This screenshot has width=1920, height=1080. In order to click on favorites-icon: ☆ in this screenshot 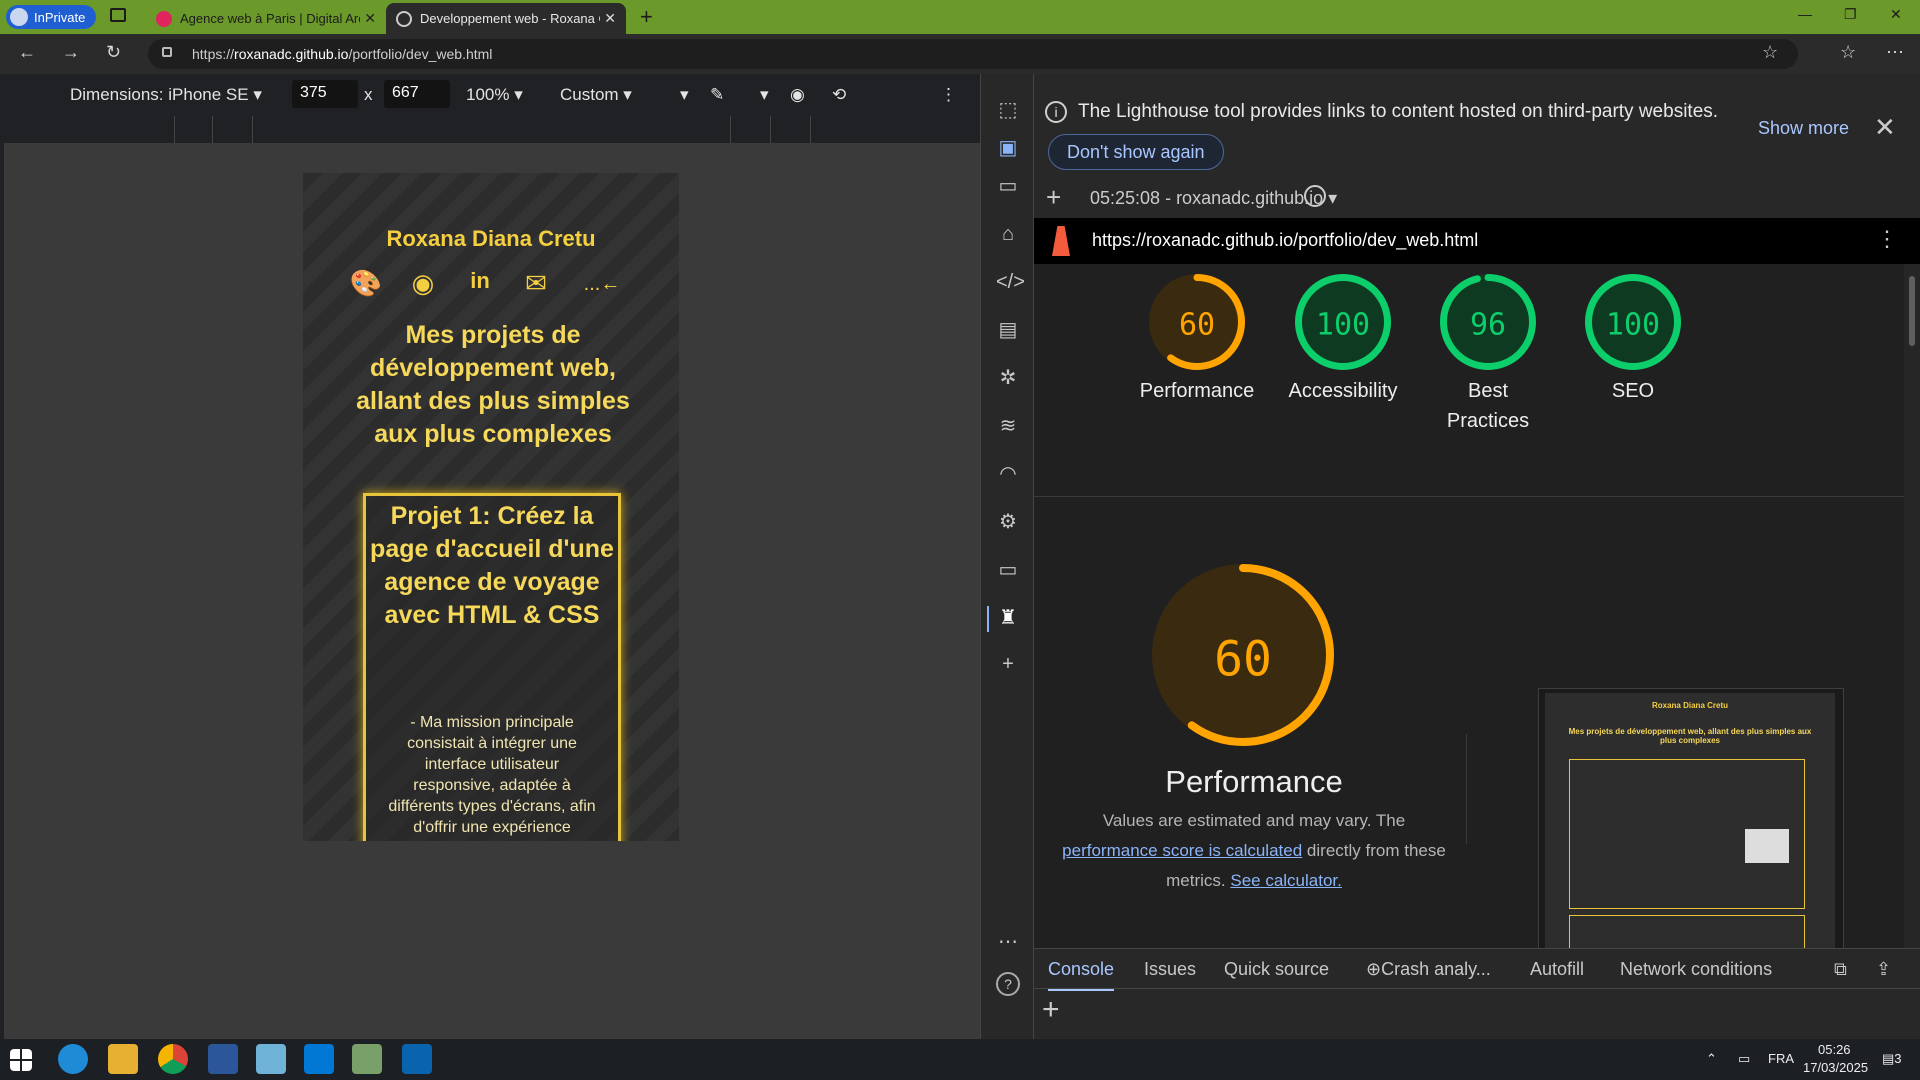, I will do `click(1848, 52)`.